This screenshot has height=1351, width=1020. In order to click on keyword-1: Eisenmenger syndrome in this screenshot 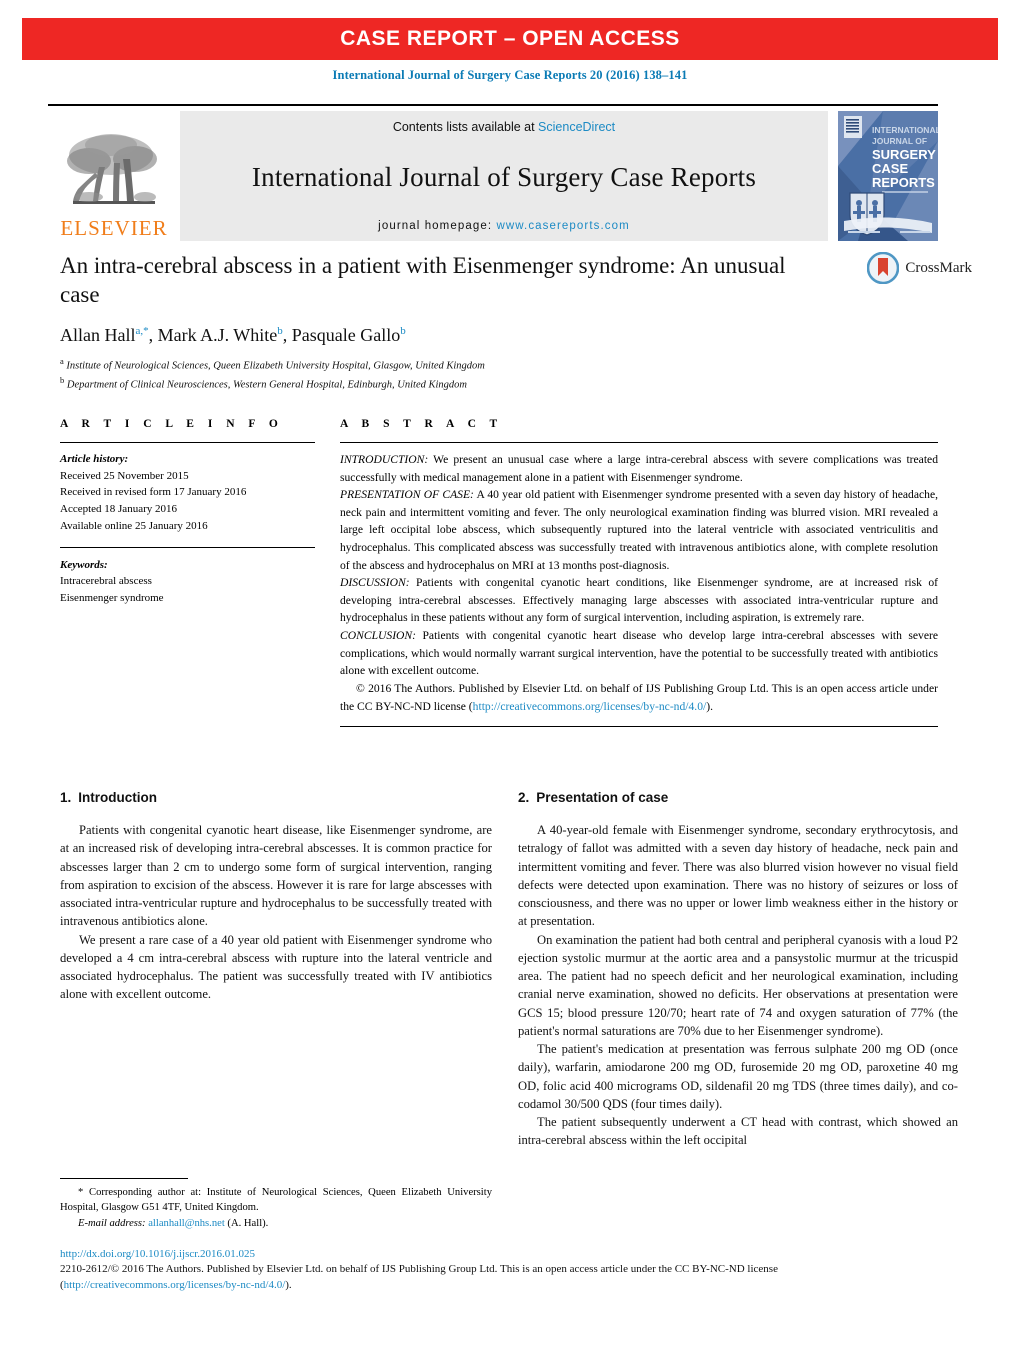, I will do `click(112, 598)`.